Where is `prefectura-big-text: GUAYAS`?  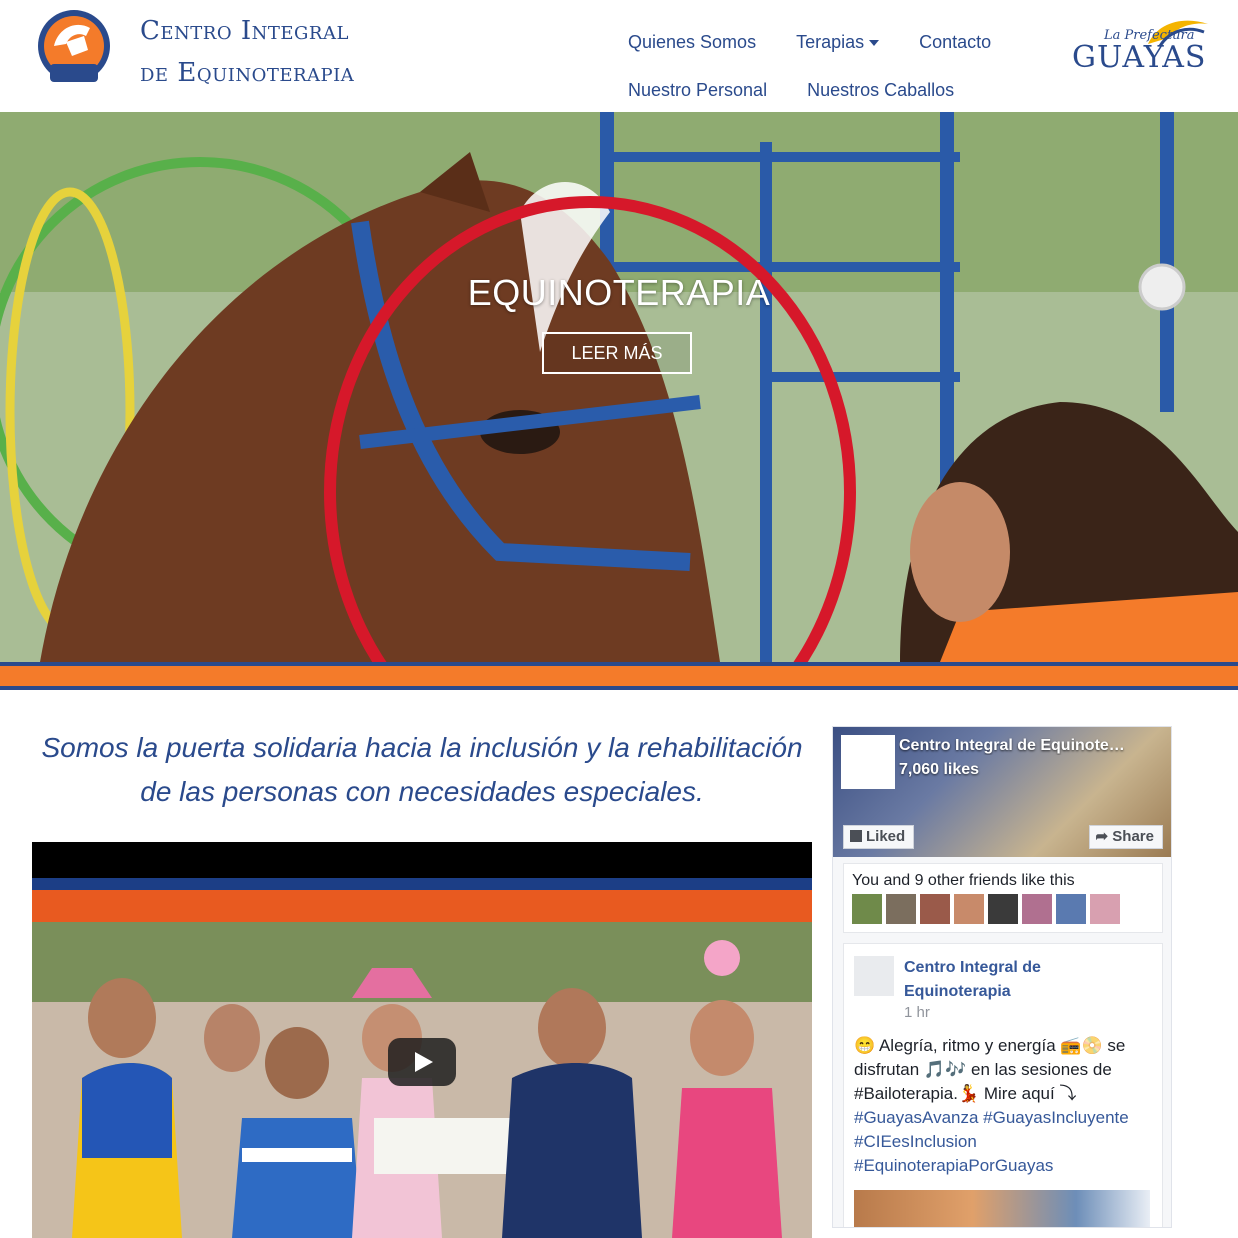
prefectura-big-text: GUAYAS is located at coordinates (1139, 57).